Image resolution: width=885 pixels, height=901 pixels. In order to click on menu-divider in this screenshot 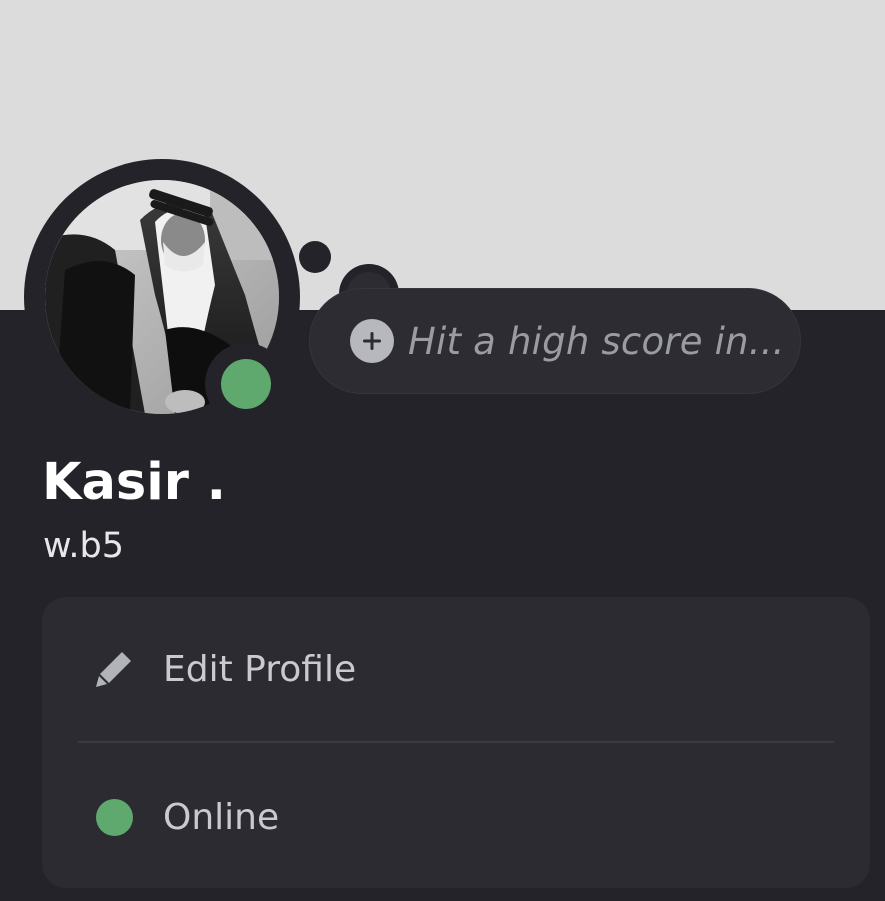, I will do `click(456, 742)`.